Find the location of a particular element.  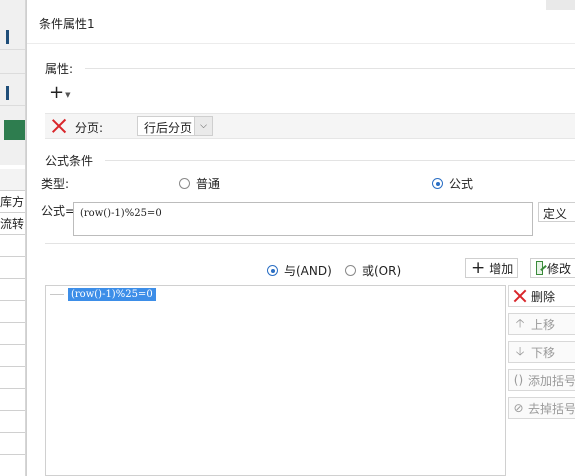

arrow-down-icon: 🡣 is located at coordinates (520, 350).